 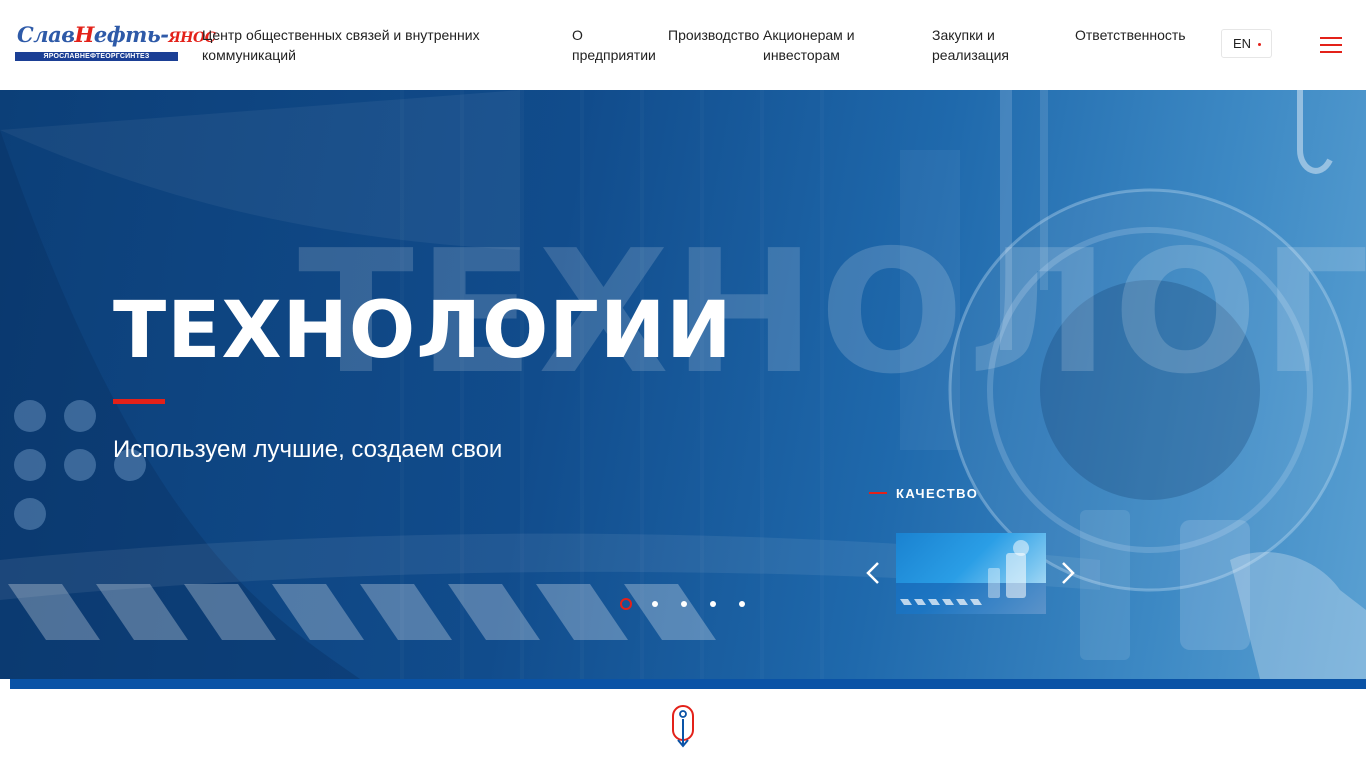 What do you see at coordinates (1331, 45) in the screenshot?
I see `hamburger-menu-icon` at bounding box center [1331, 45].